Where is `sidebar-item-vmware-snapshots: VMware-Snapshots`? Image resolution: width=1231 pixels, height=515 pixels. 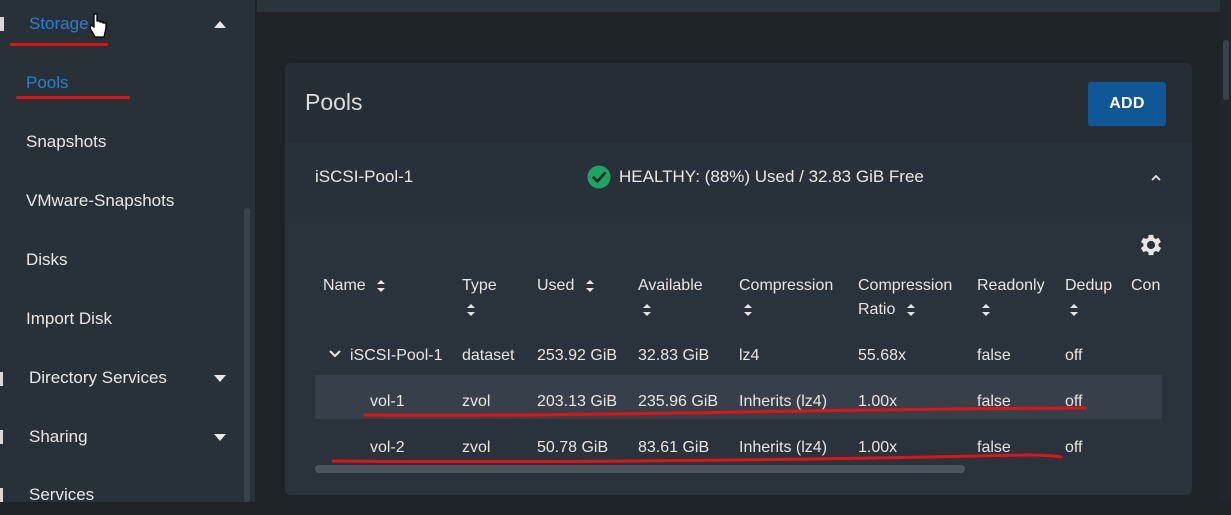 sidebar-item-vmware-snapshots: VMware-Snapshots is located at coordinates (120, 201).